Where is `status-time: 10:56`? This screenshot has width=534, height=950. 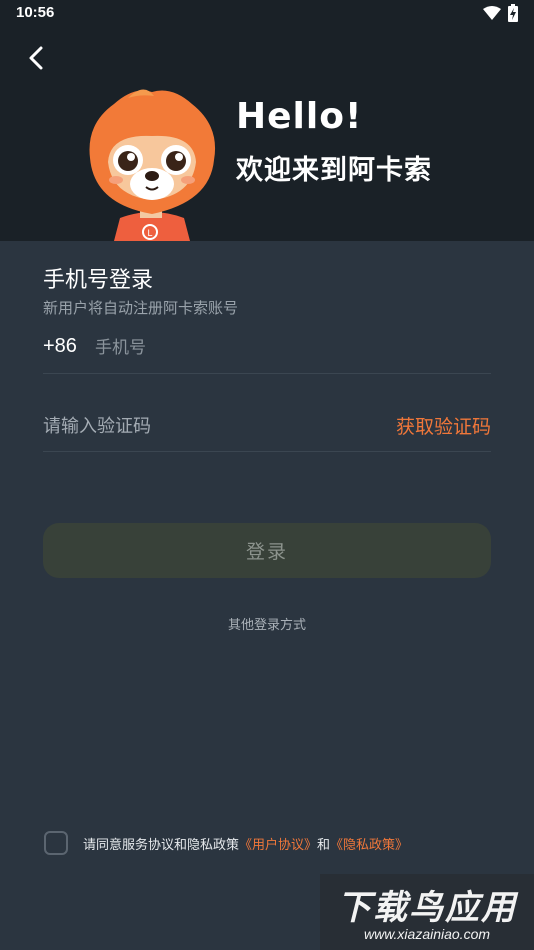 status-time: 10:56 is located at coordinates (35, 12).